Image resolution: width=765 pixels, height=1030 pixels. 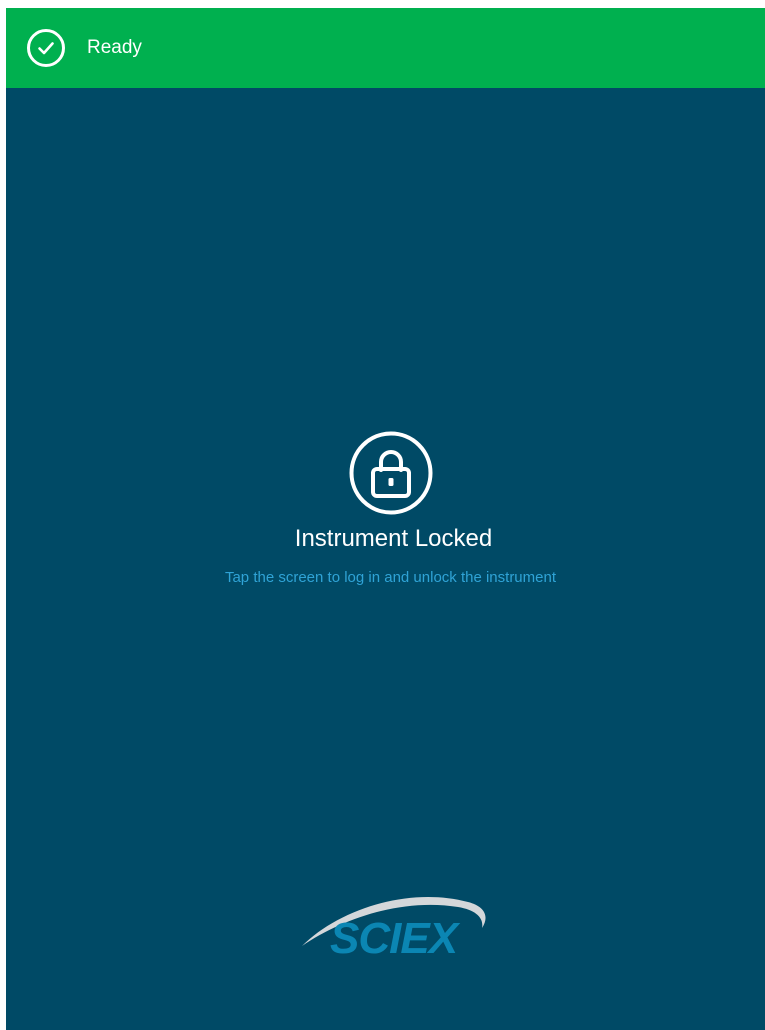 What do you see at coordinates (393, 538) in the screenshot?
I see `lock-title: Instrument Locked` at bounding box center [393, 538].